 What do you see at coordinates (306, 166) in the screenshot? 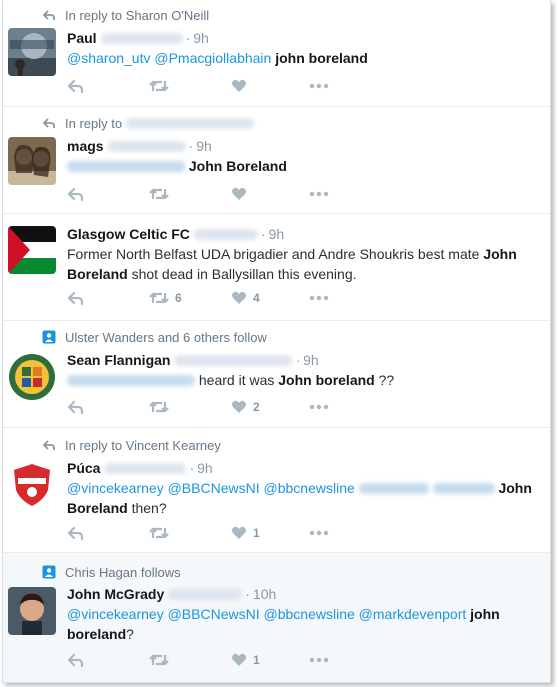
I see `tweet-text: John Boreland` at bounding box center [306, 166].